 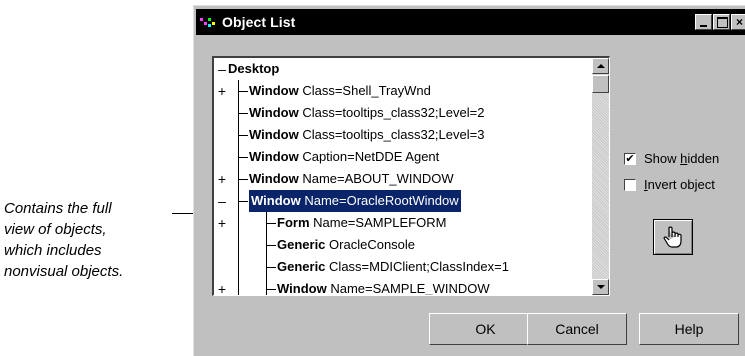 I want to click on node-detail: Name=SAMPLE_WINDOW, so click(x=410, y=288).